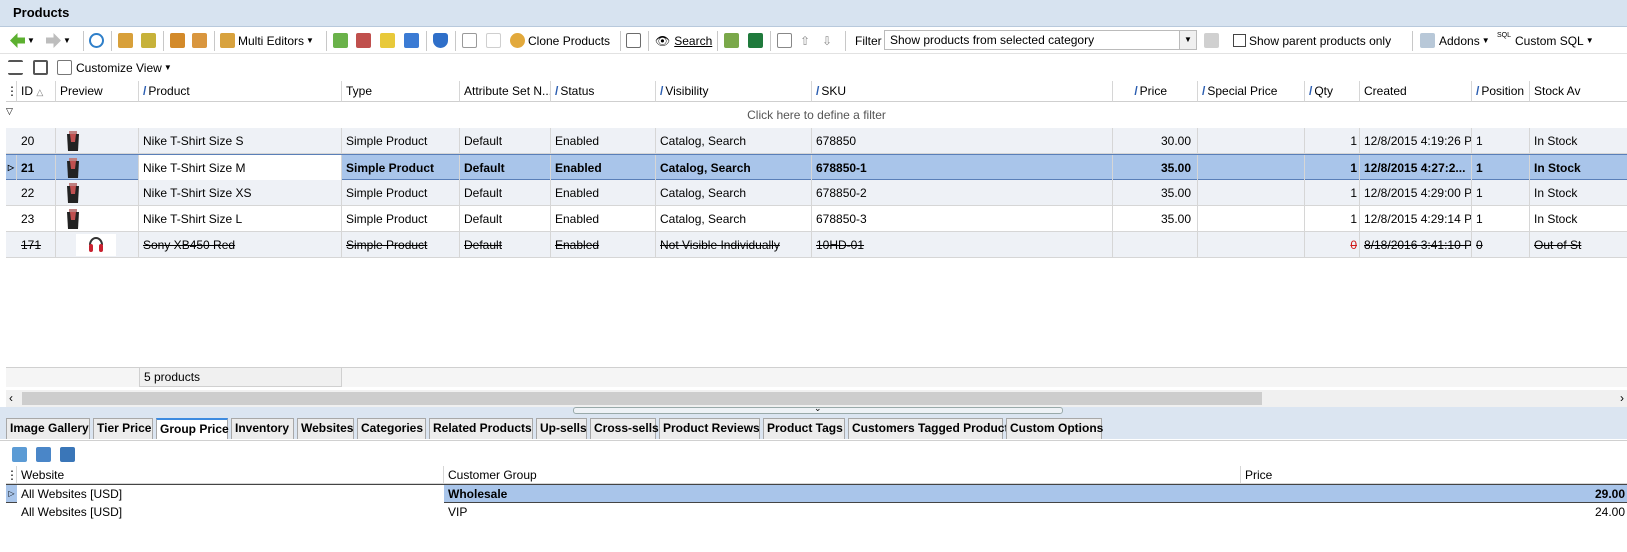  What do you see at coordinates (391, 428) in the screenshot?
I see `tab-categories: Categories` at bounding box center [391, 428].